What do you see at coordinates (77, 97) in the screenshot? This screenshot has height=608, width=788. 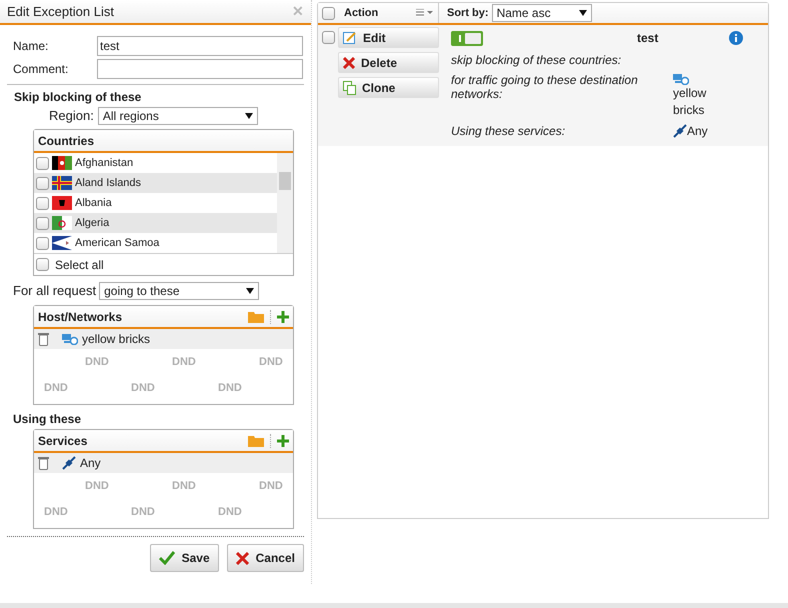 I see `section-heading: Skip blocking of these` at bounding box center [77, 97].